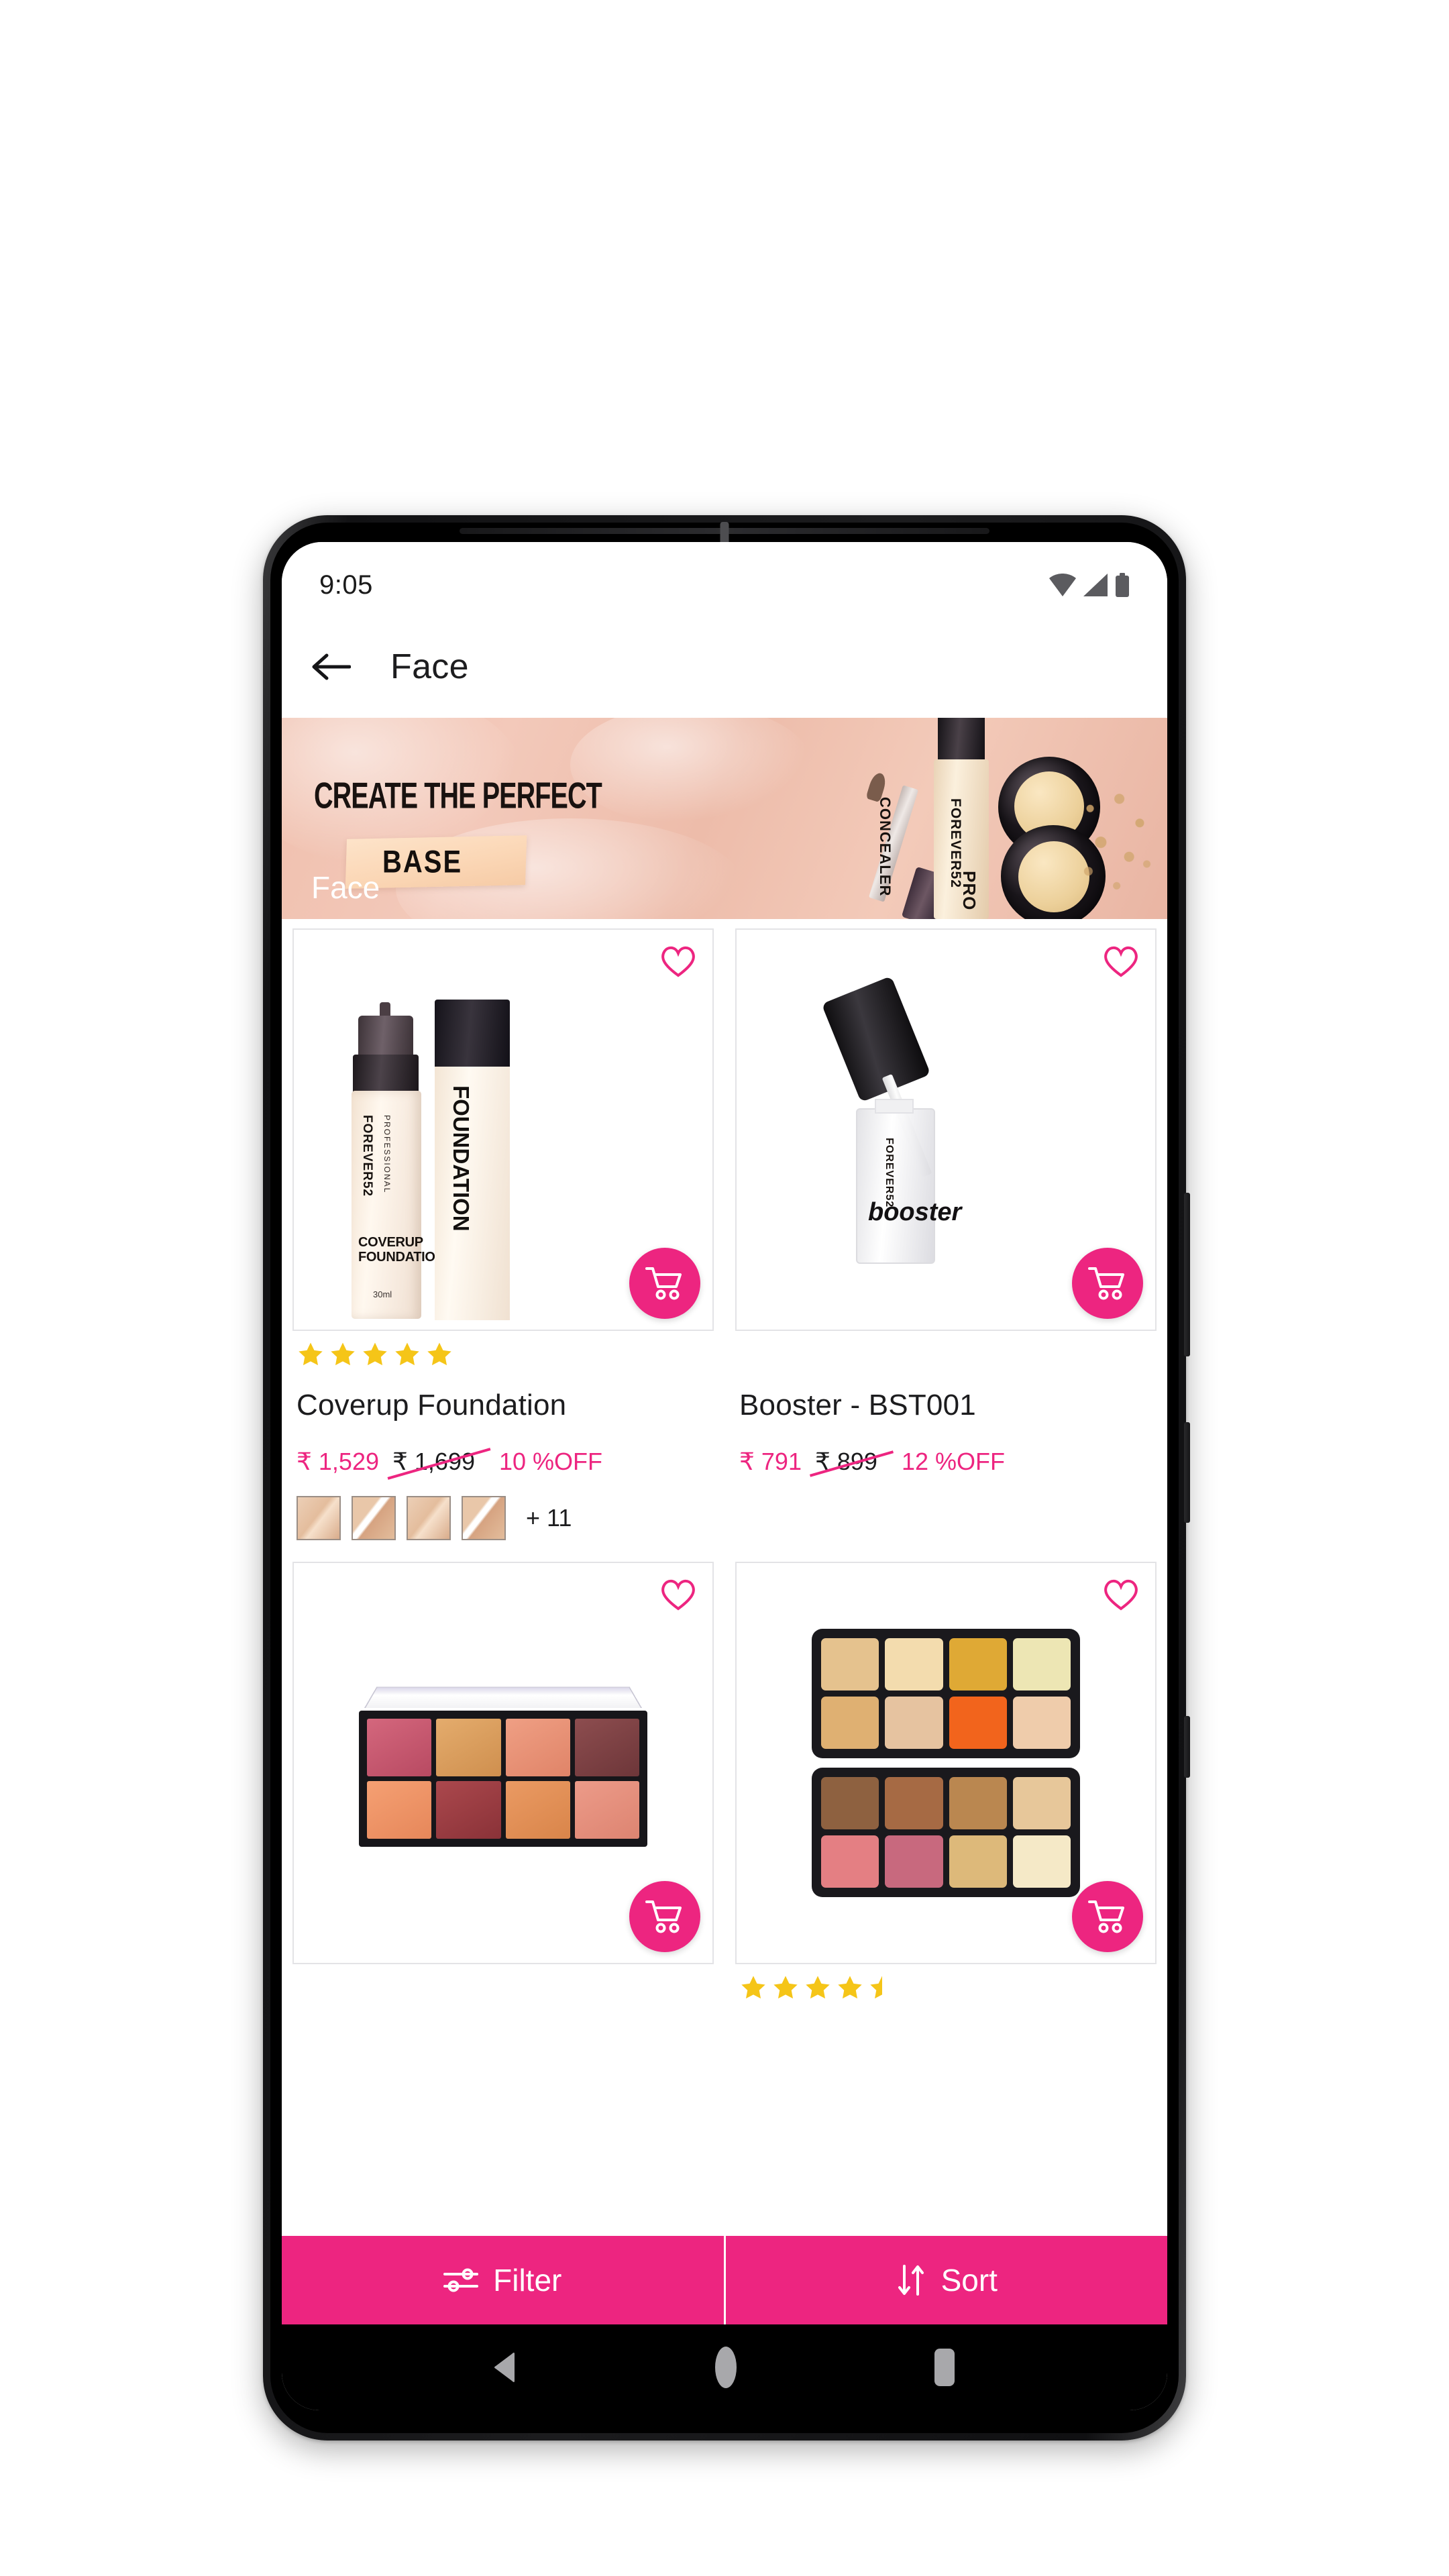  Describe the element at coordinates (503, 1462) in the screenshot. I see `price-row: ₹ 1,529 ₹ 1,699 10 %OFF` at that location.